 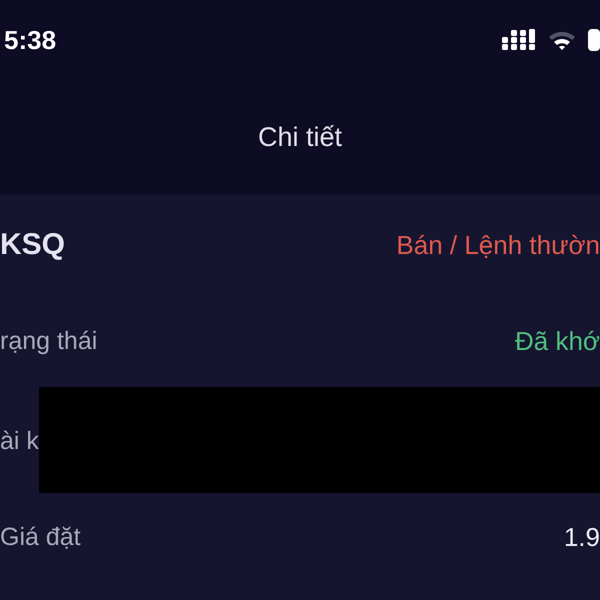 I want to click on field-label: rạng thái, so click(x=49, y=341).